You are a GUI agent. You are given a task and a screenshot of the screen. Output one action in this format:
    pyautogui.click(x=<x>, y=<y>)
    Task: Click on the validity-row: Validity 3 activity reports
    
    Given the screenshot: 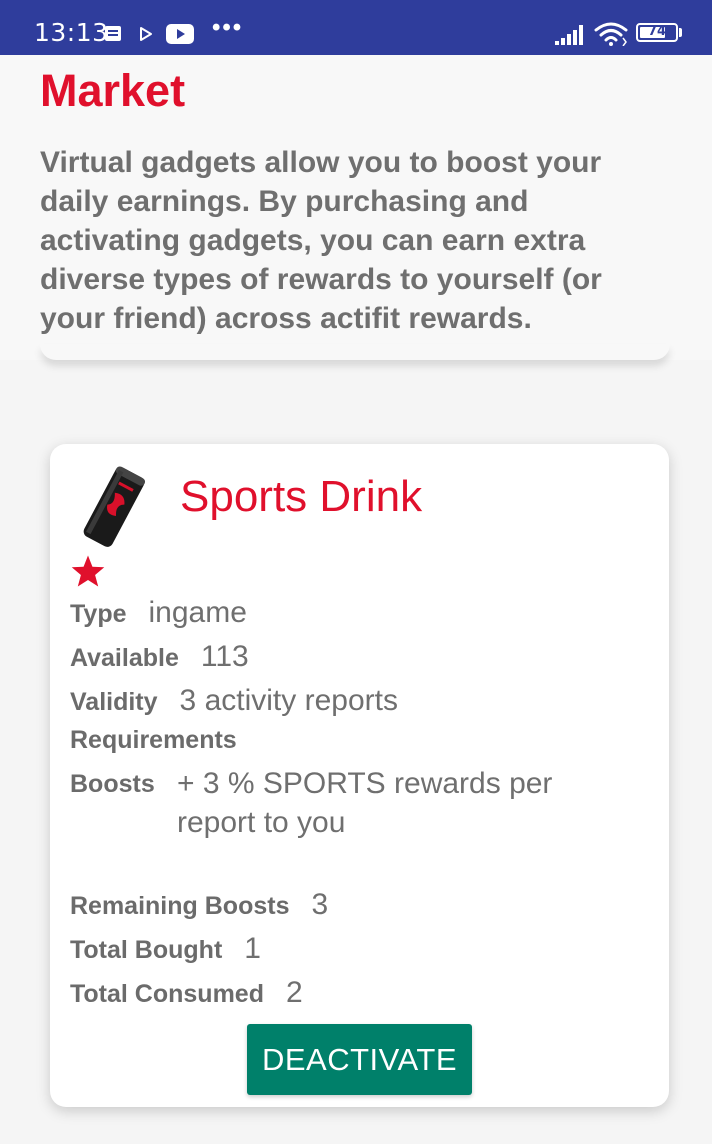 What is the action you would take?
    pyautogui.click(x=234, y=701)
    